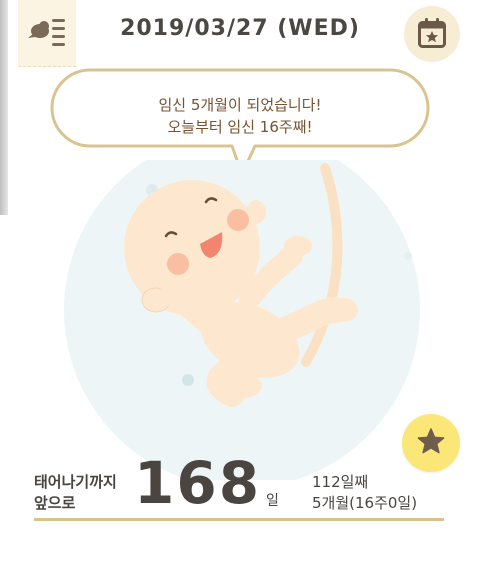  Describe the element at coordinates (272, 501) in the screenshot. I see `days-unit: 일` at that location.